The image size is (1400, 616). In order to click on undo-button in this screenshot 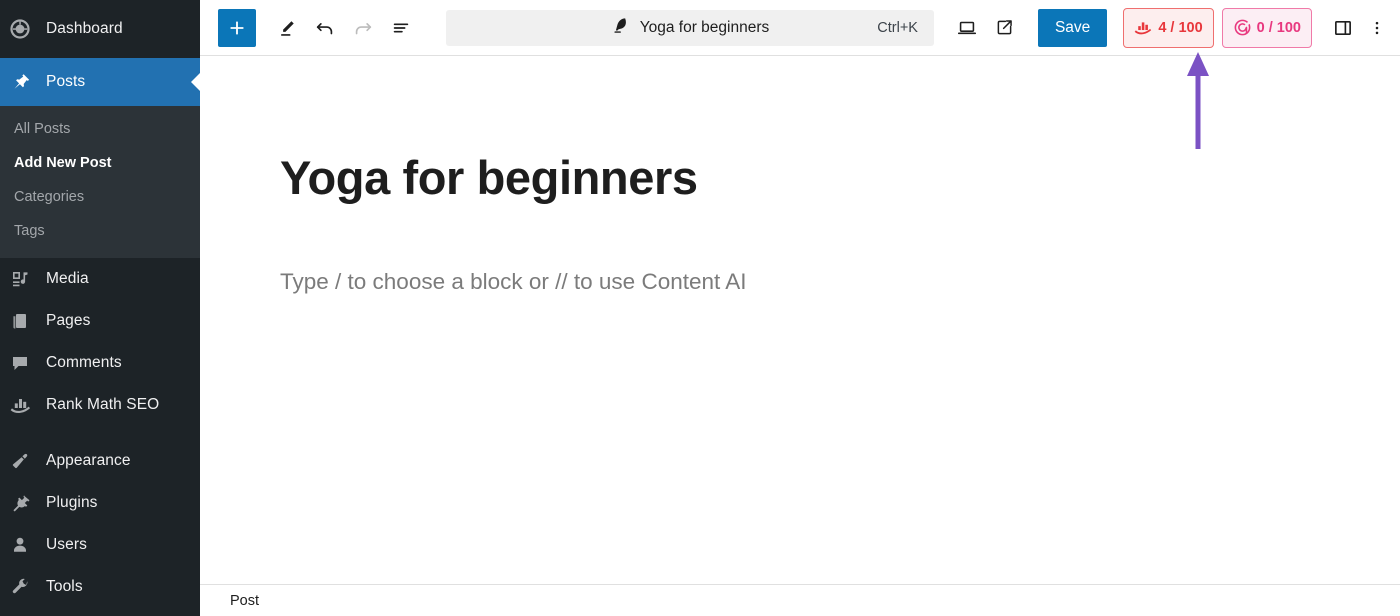, I will do `click(325, 28)`.